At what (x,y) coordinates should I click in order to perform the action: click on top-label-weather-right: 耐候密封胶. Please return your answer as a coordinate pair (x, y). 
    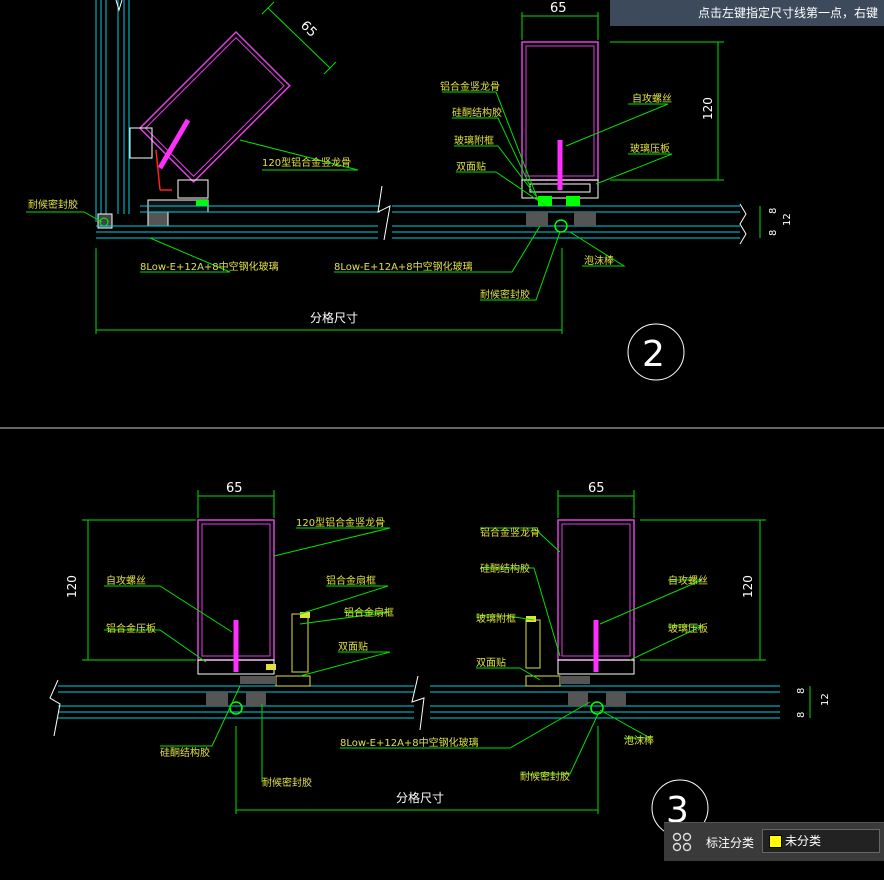
    Looking at the image, I should click on (505, 294).